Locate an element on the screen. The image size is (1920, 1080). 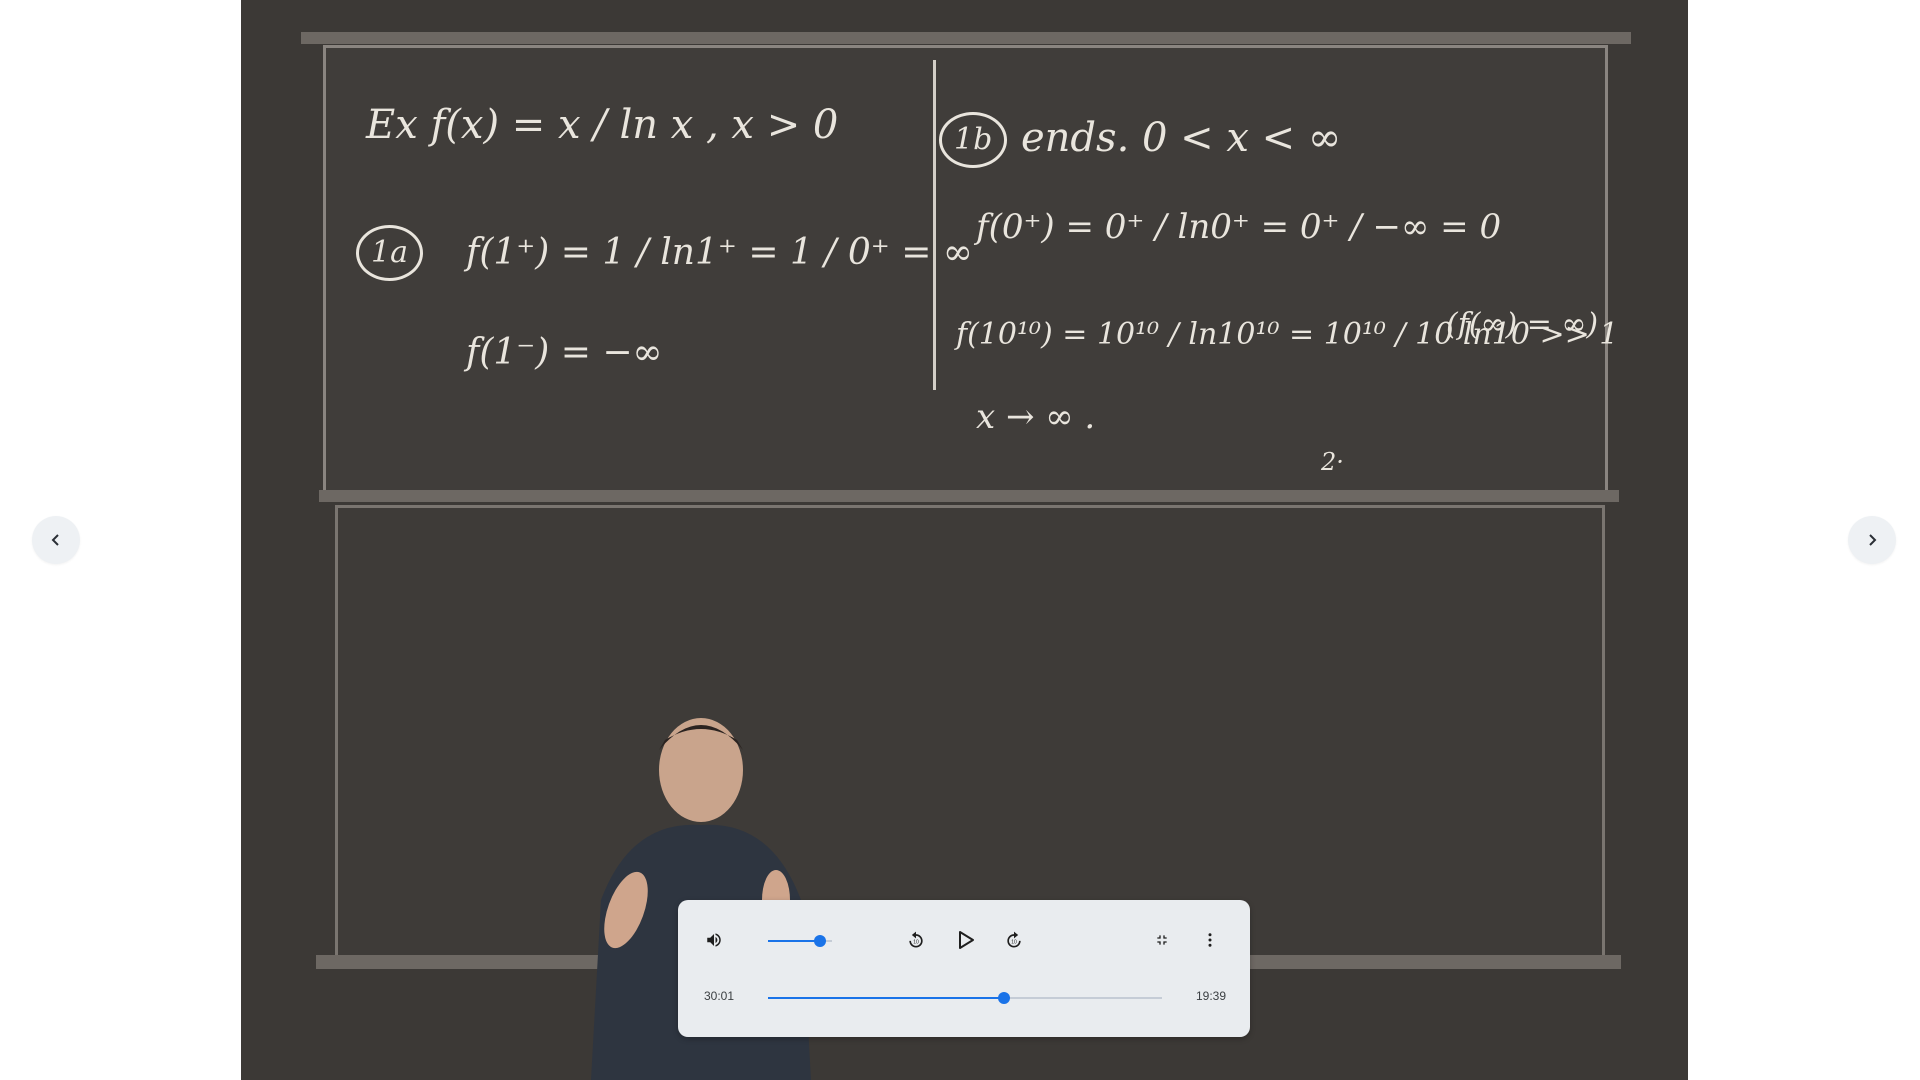
volume-slider is located at coordinates (800, 941).